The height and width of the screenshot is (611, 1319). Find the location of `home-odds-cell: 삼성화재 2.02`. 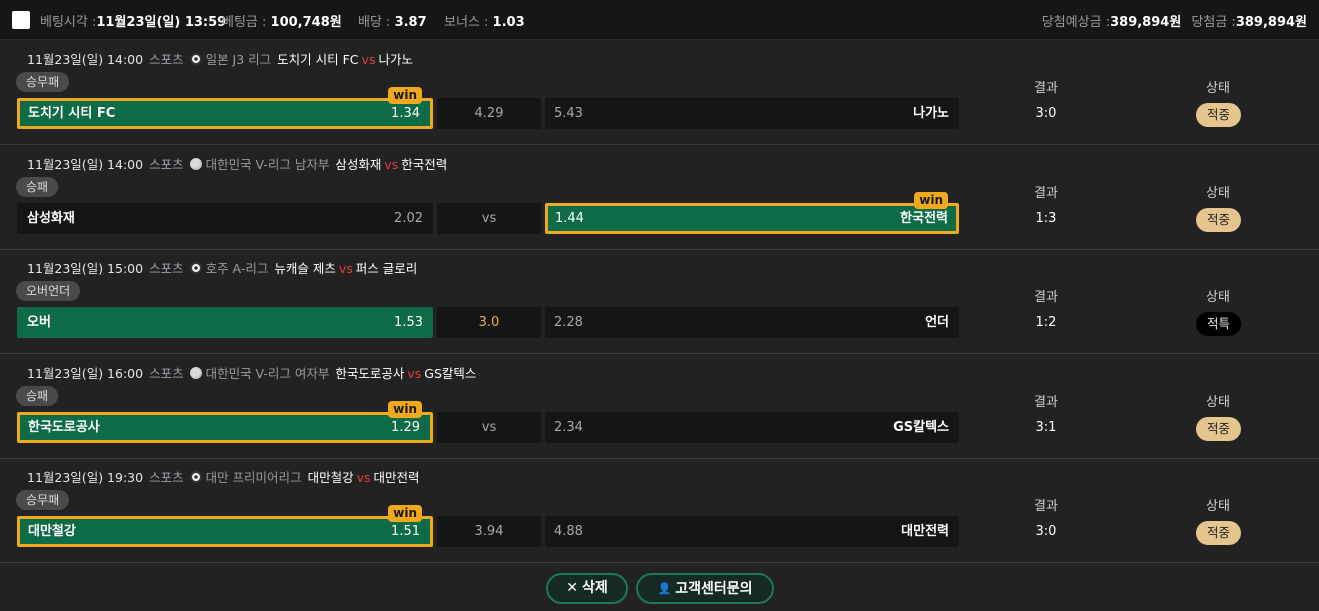

home-odds-cell: 삼성화재 2.02 is located at coordinates (225, 218).